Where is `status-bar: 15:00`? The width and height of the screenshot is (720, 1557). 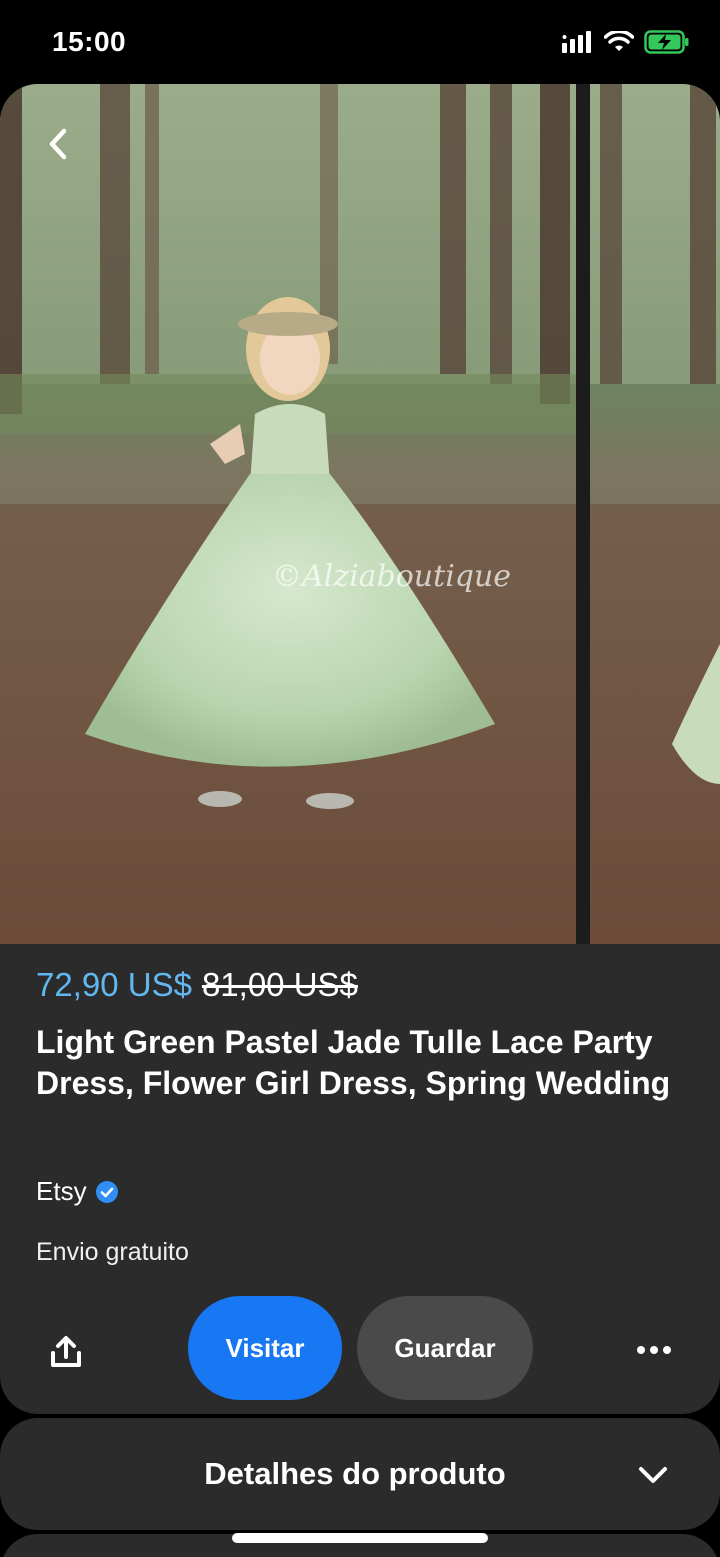
status-bar: 15:00 is located at coordinates (360, 42).